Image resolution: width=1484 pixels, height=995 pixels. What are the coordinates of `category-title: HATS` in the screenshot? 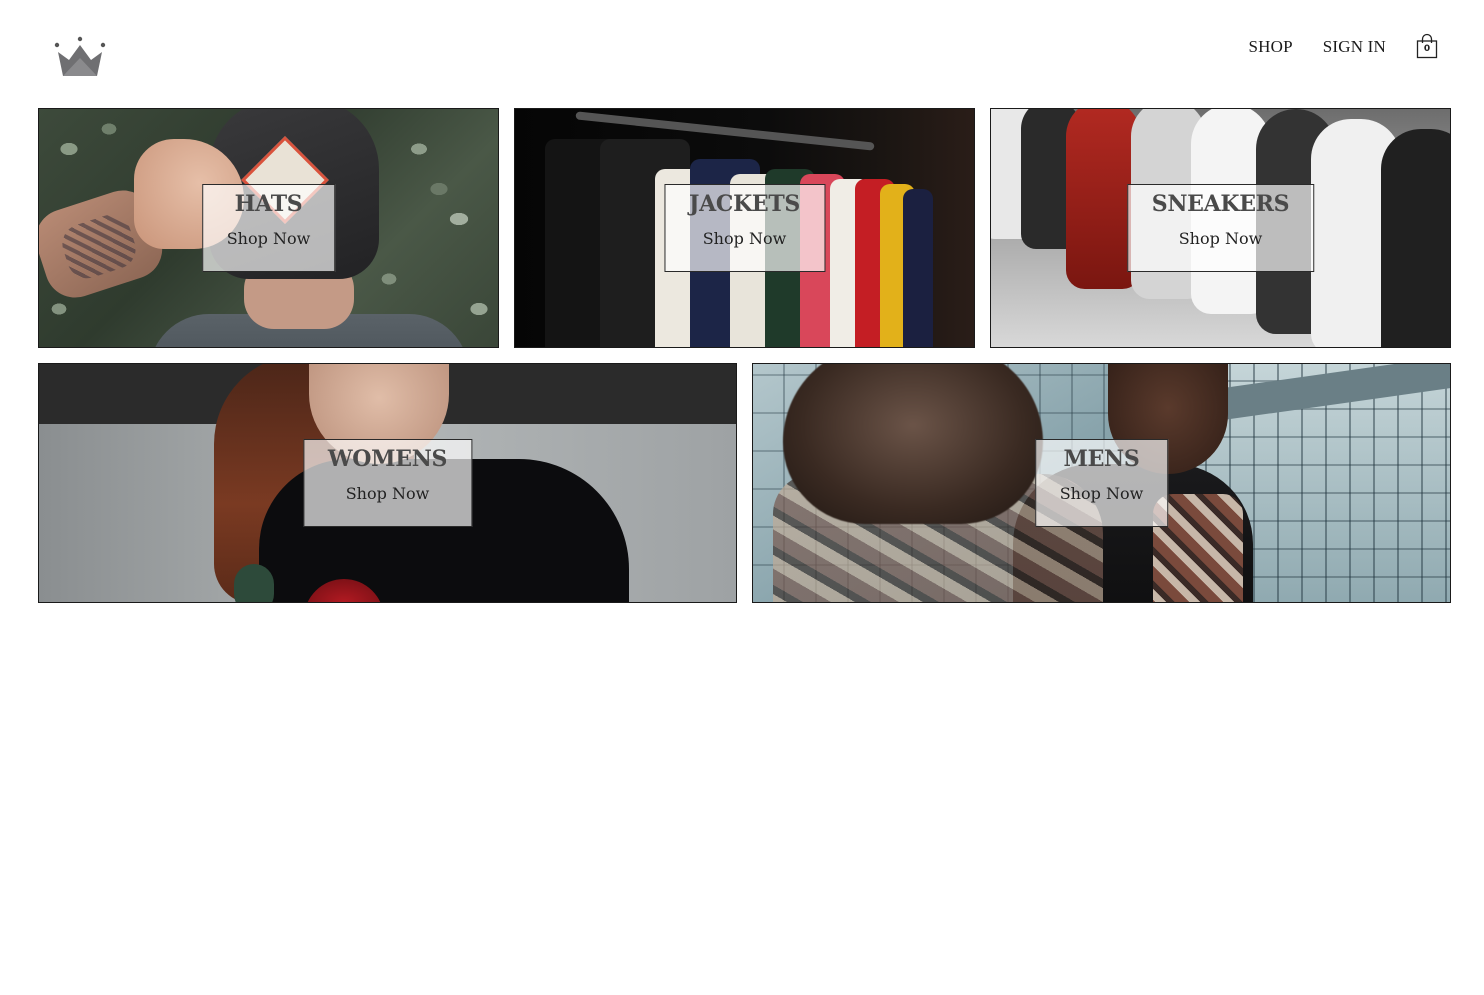 It's located at (268, 204).